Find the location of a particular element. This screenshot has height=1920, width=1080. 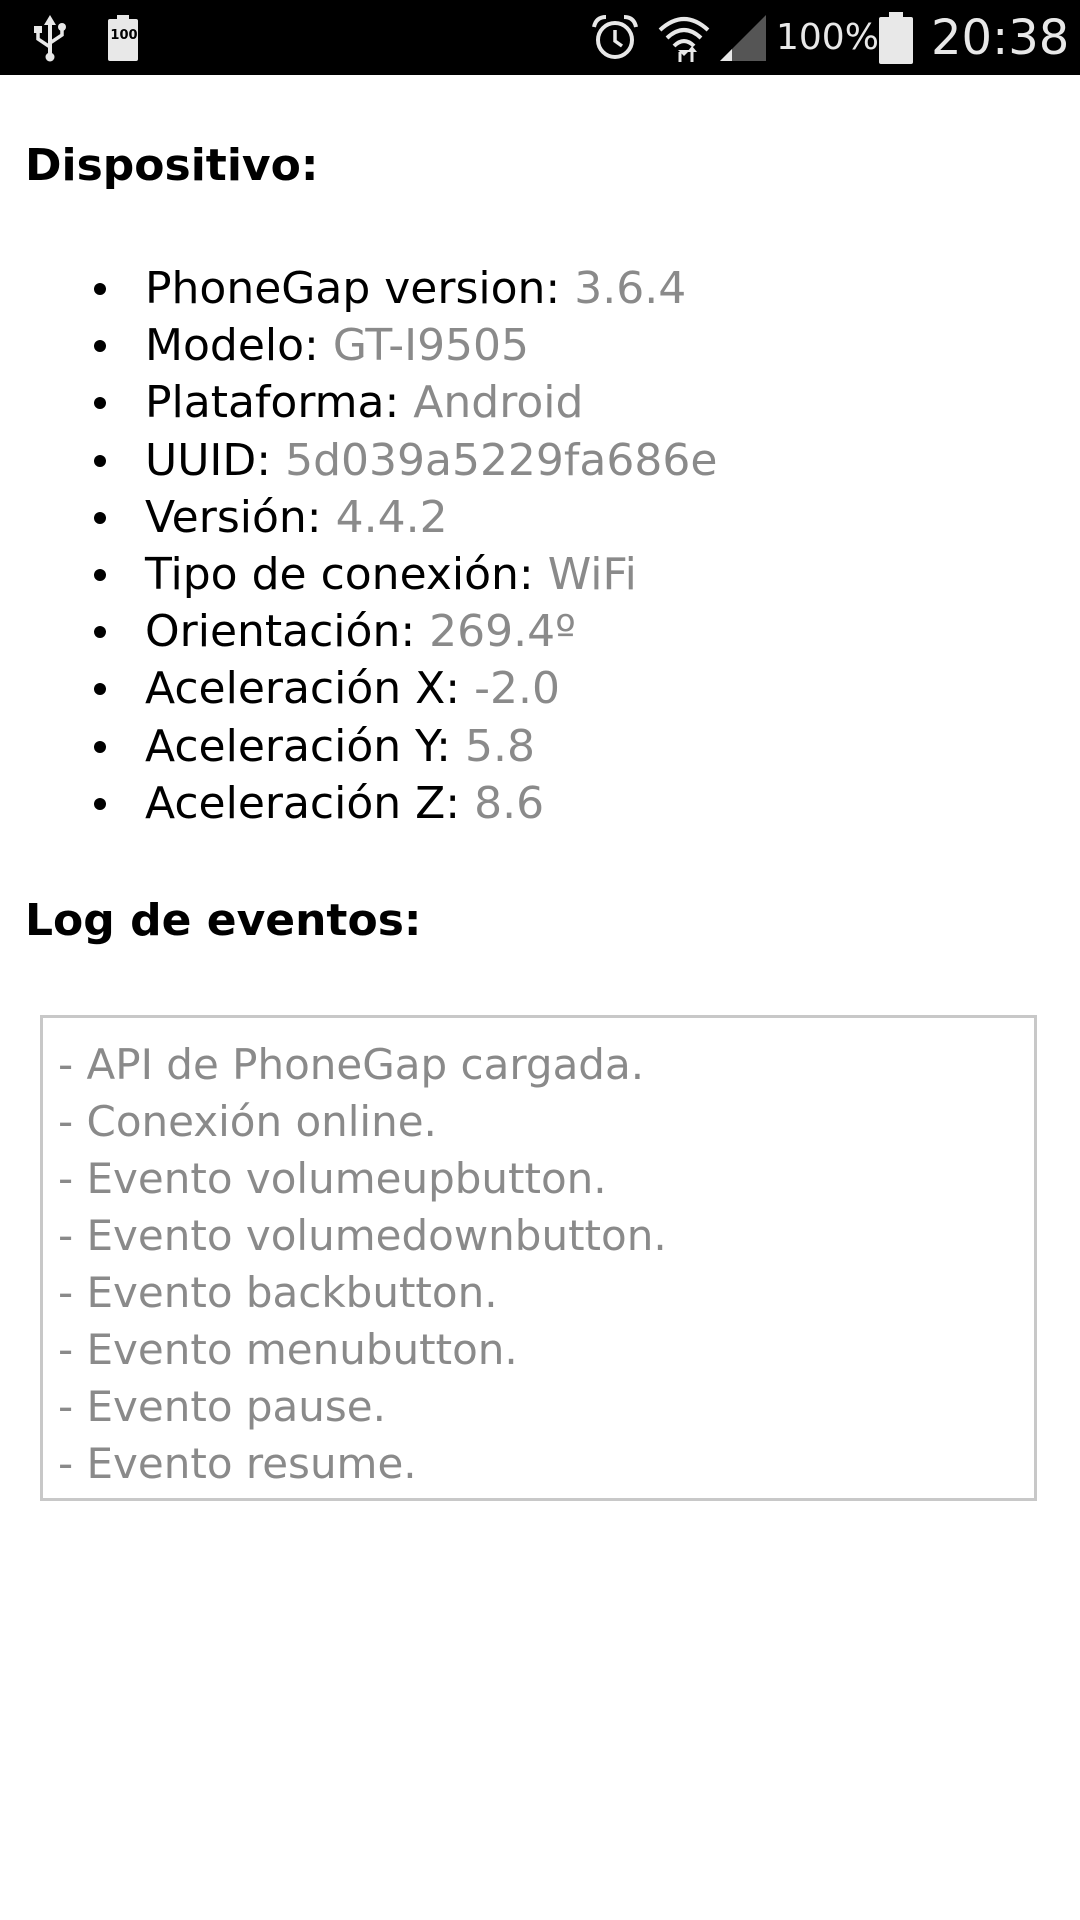

info-value: -2.0 is located at coordinates (517, 689).